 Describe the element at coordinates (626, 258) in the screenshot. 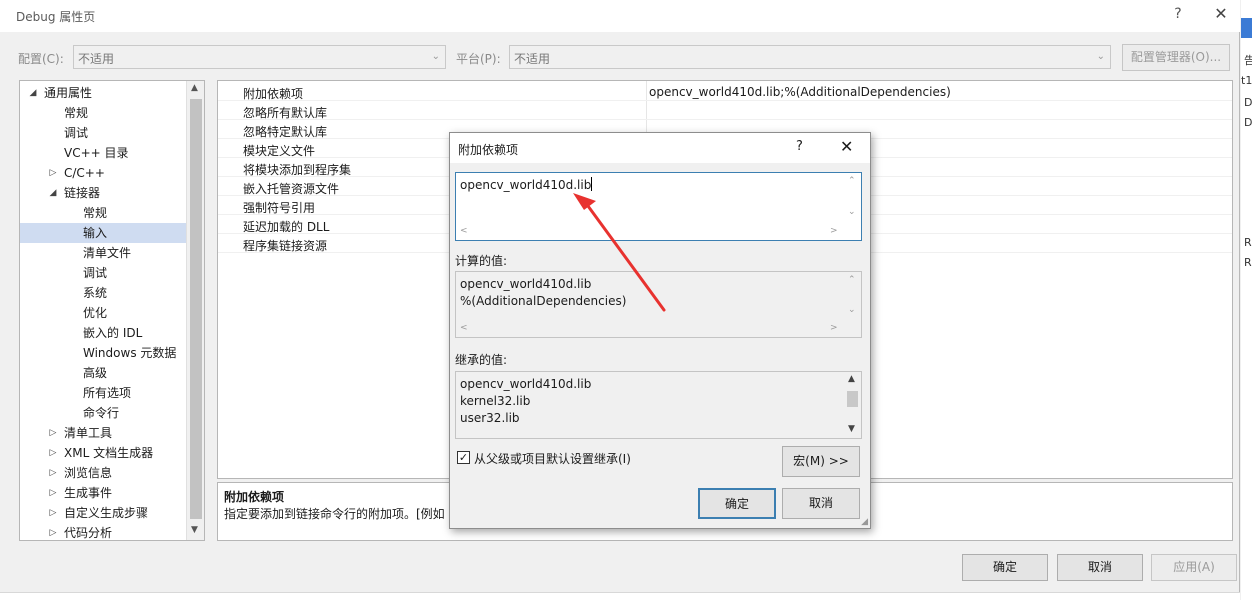

I see `annotation-arrow-shaft` at that location.